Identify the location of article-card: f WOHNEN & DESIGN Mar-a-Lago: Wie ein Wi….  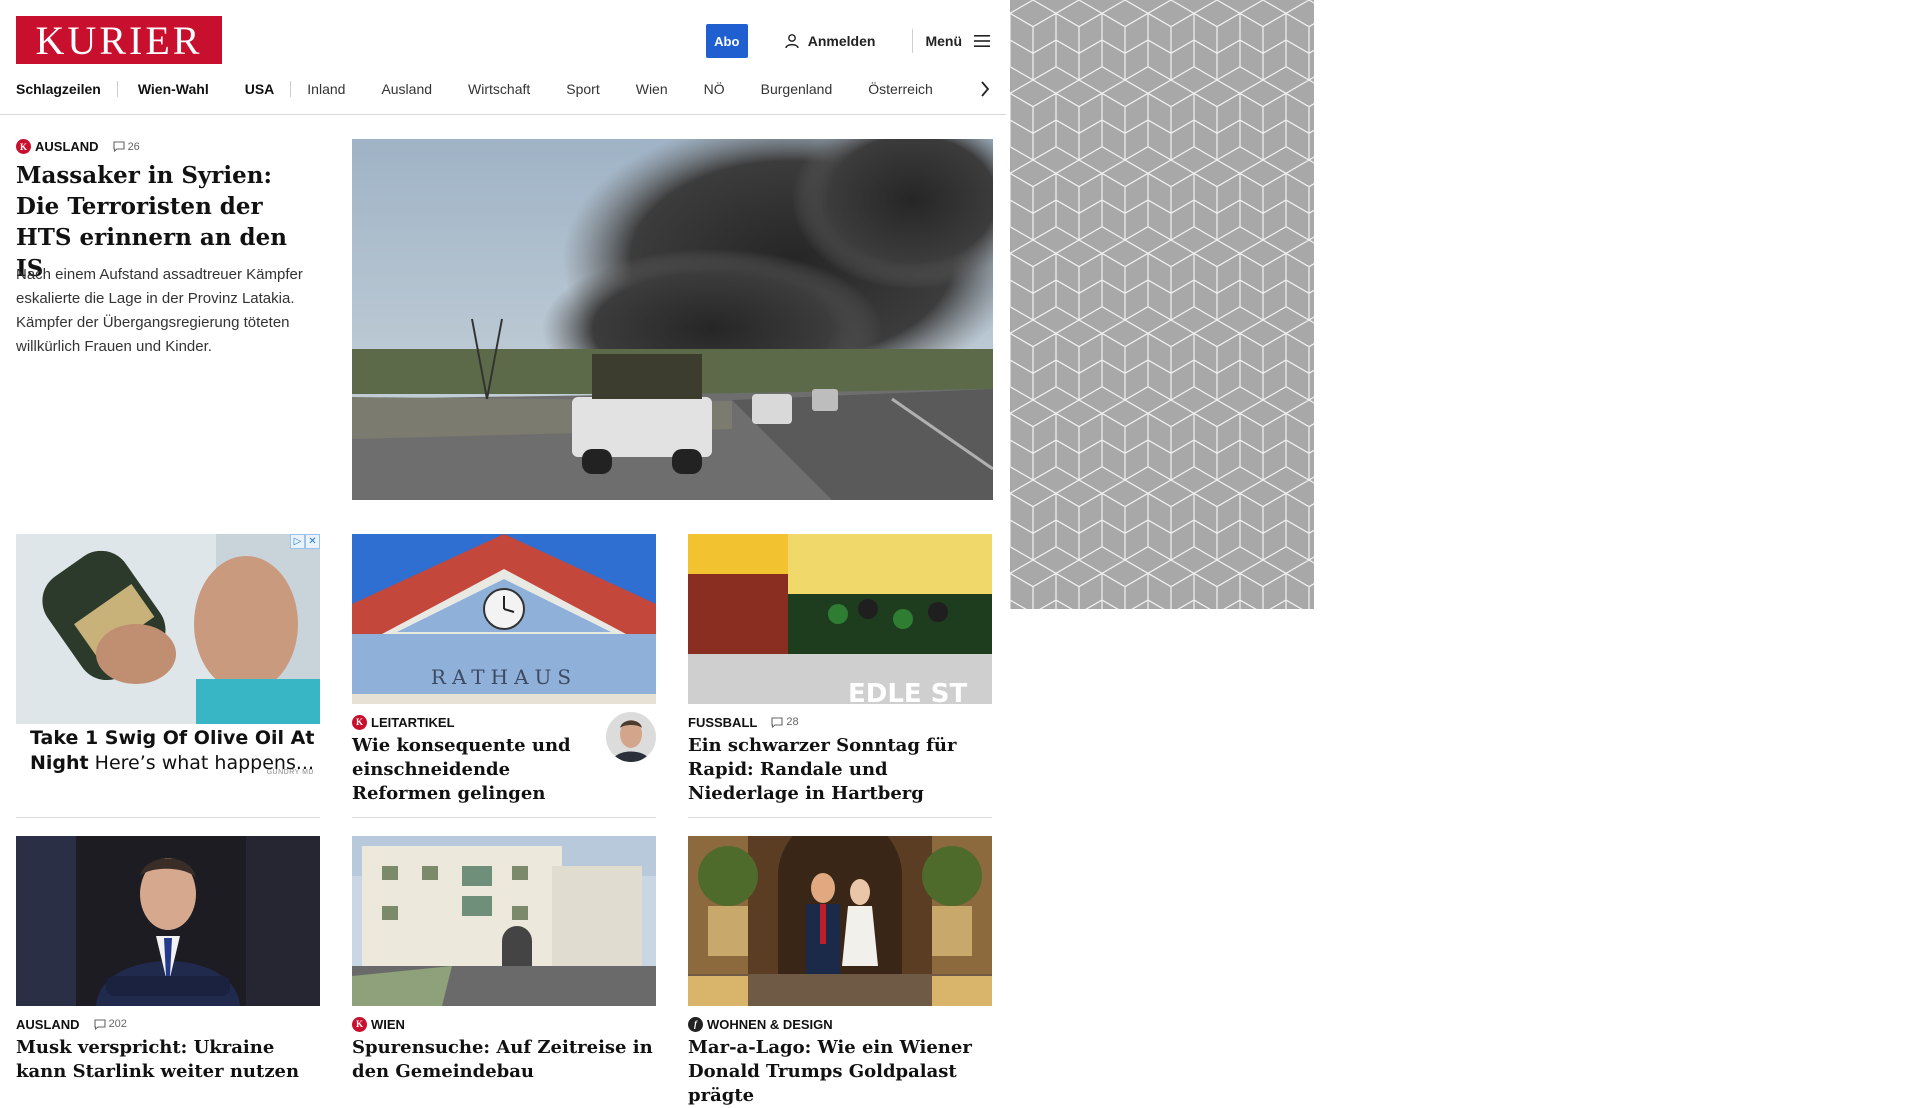
(840, 972).